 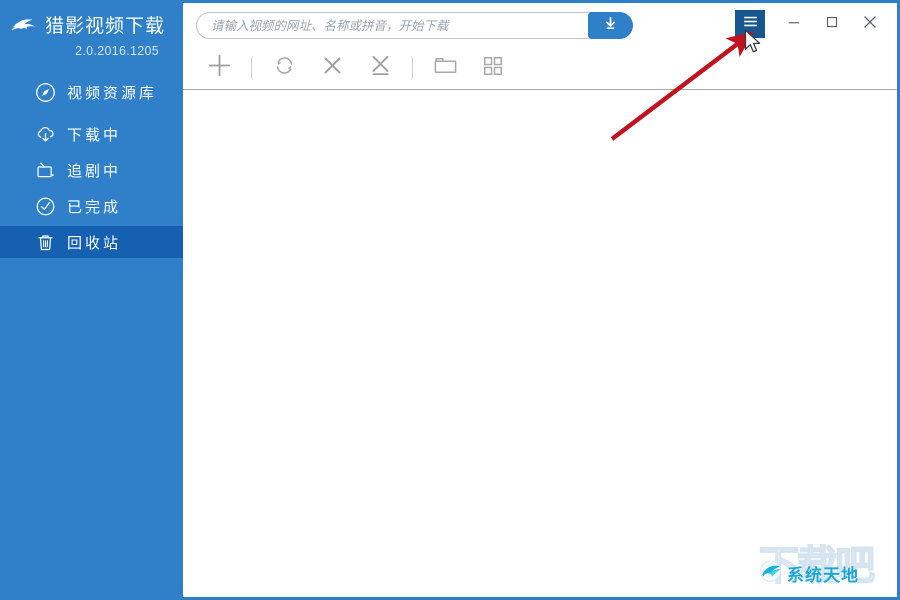 I want to click on maximize-icon, so click(x=832, y=24).